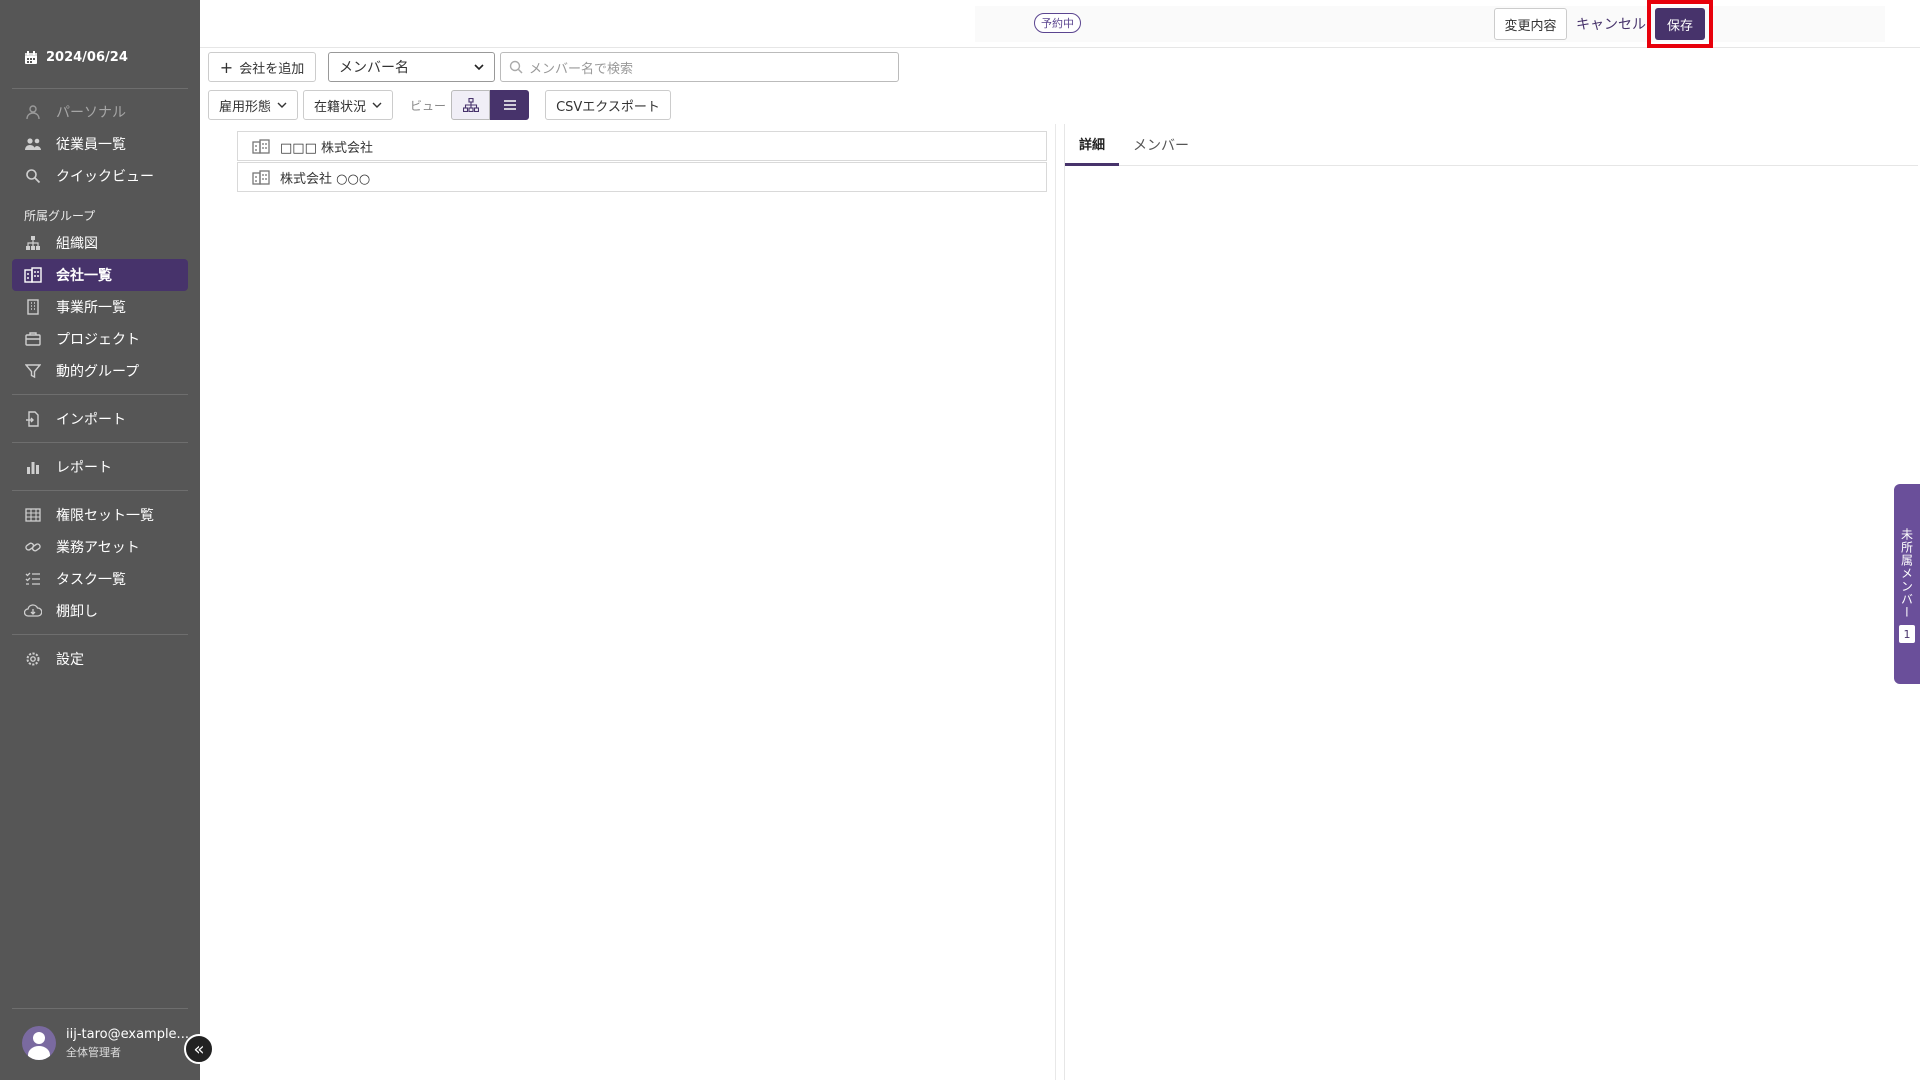  What do you see at coordinates (33, 307) in the screenshot?
I see `building-icon` at bounding box center [33, 307].